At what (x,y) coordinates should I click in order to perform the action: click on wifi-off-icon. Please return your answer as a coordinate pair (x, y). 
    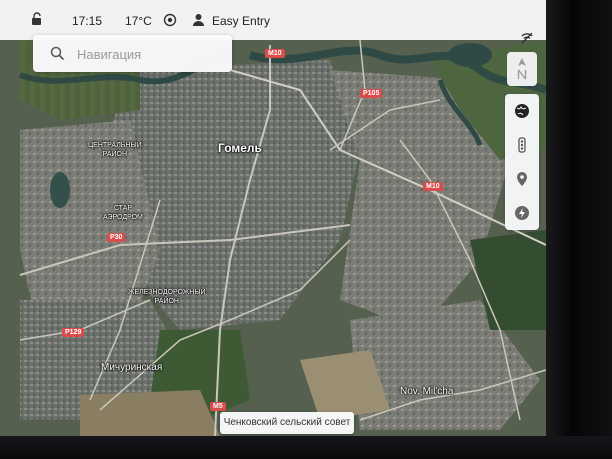
    Looking at the image, I should click on (527, 38).